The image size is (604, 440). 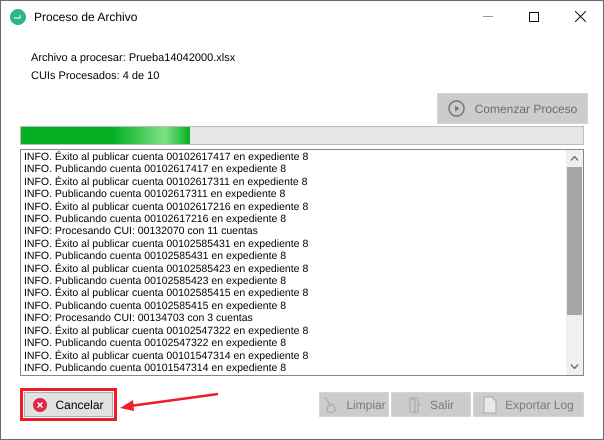 What do you see at coordinates (330, 405) in the screenshot?
I see `broom-icon` at bounding box center [330, 405].